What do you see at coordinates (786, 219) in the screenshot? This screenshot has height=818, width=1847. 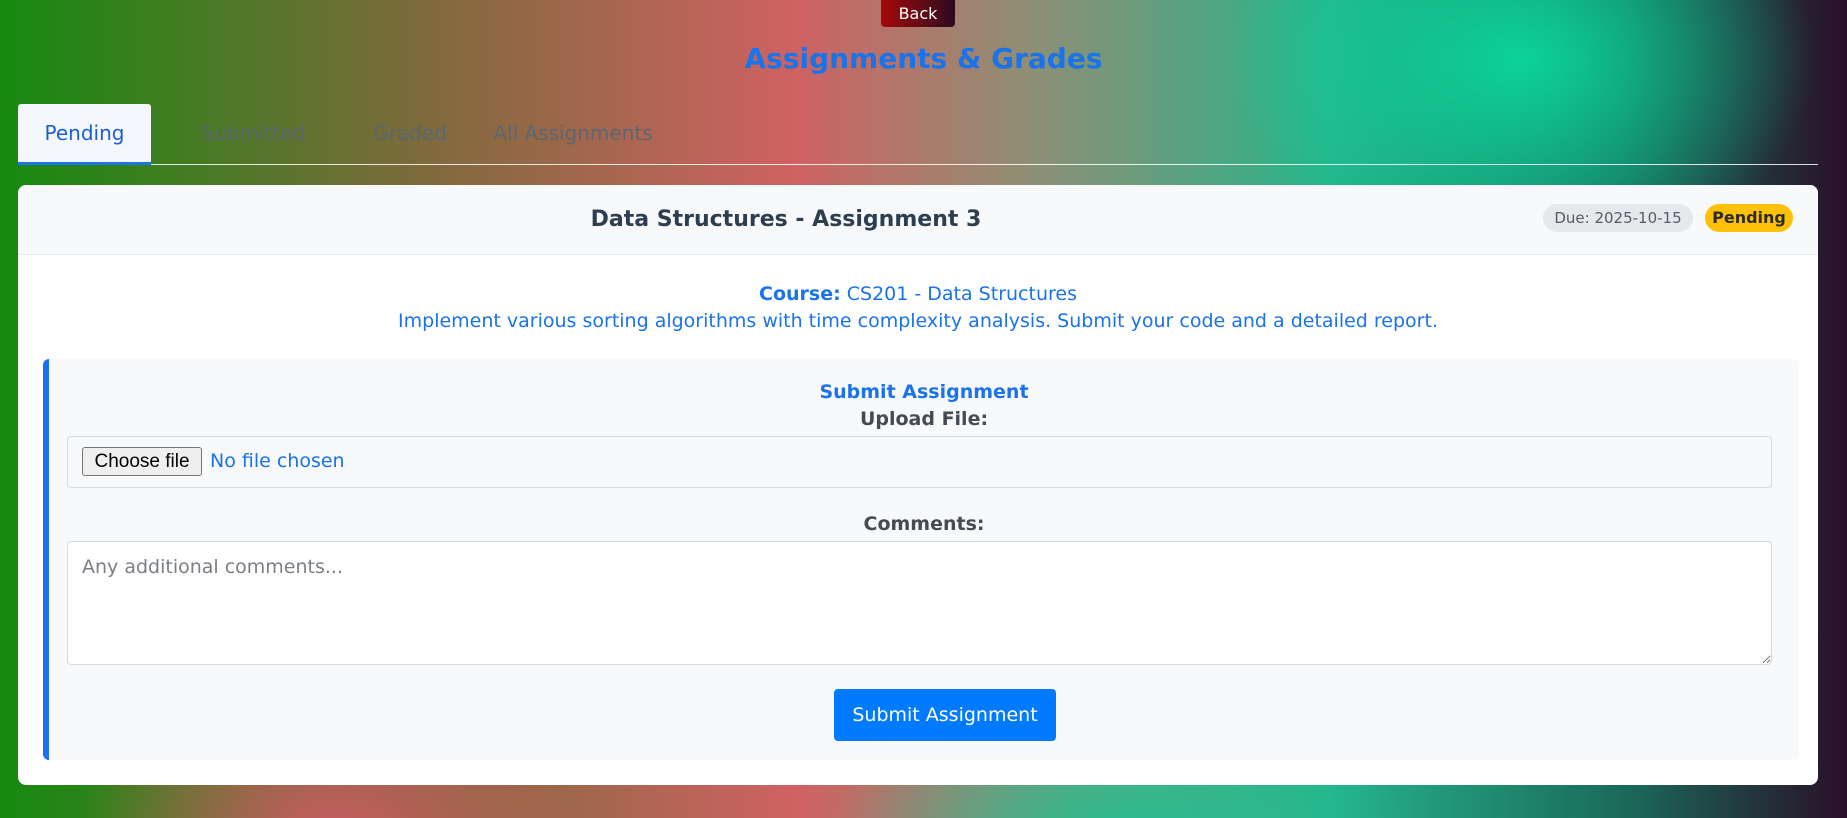 I see `assignment-title: Data Structures - Assignment 3` at bounding box center [786, 219].